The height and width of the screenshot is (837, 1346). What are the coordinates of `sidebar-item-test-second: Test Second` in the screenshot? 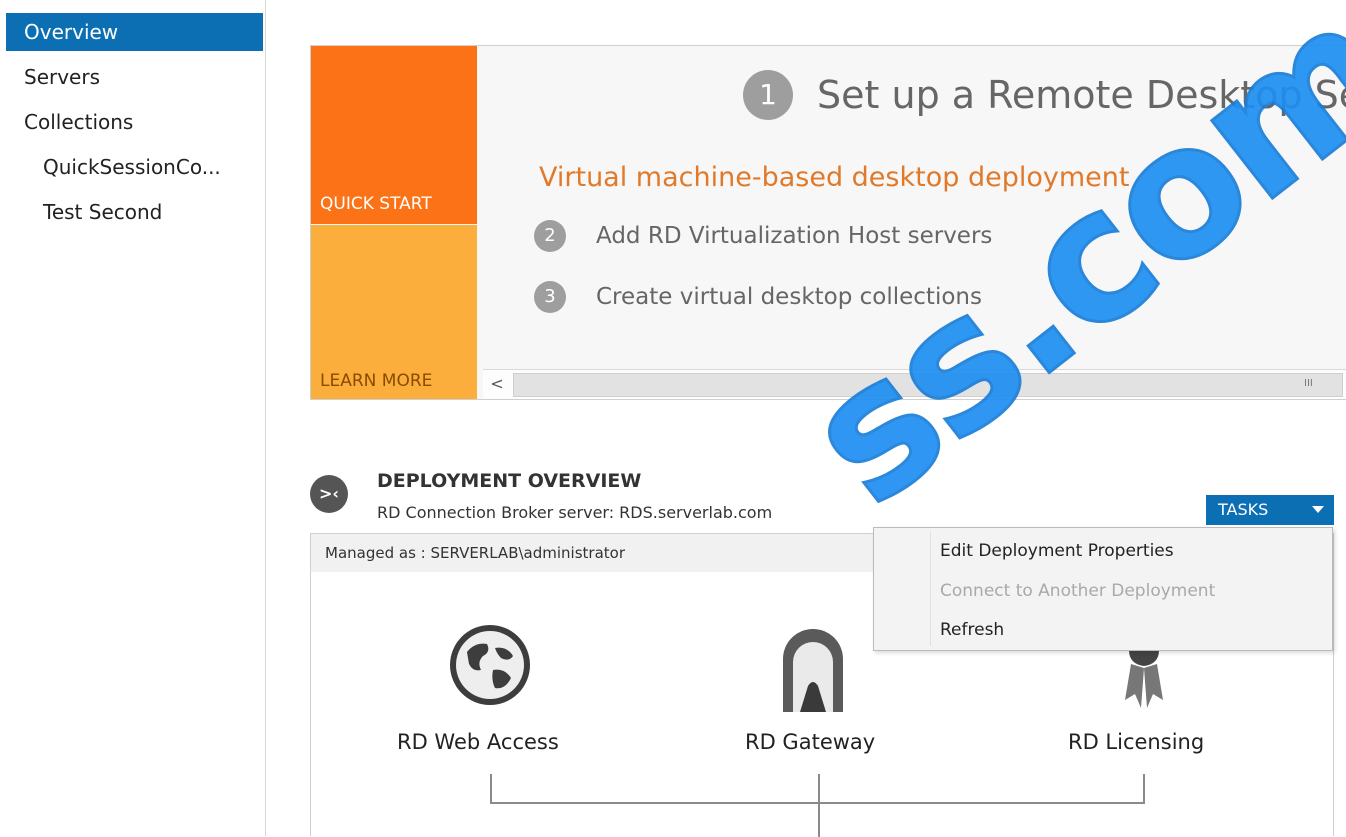 It's located at (134, 212).